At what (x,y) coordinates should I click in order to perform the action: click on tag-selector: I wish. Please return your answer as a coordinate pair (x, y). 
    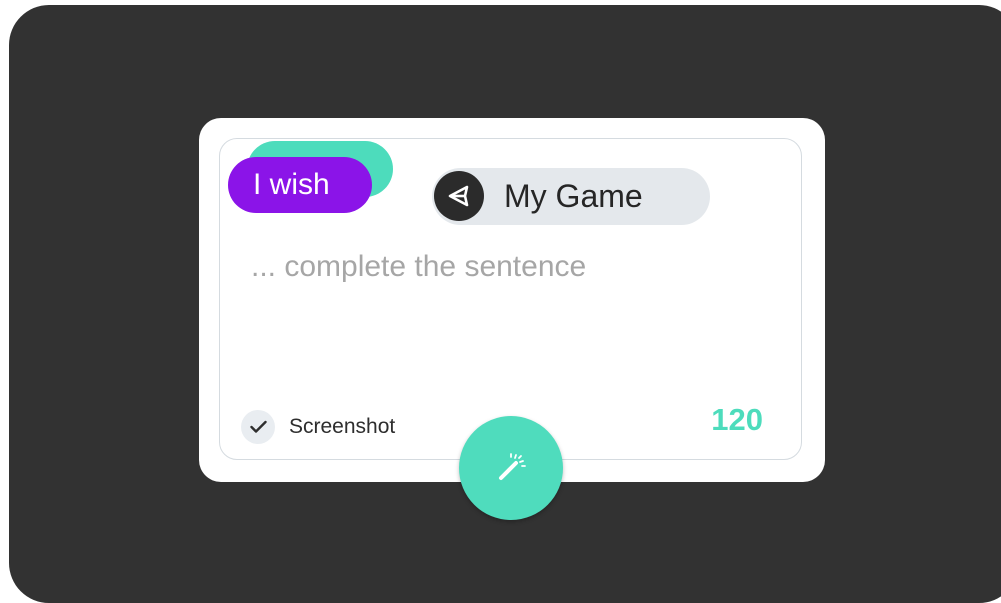
    Looking at the image, I should click on (313, 177).